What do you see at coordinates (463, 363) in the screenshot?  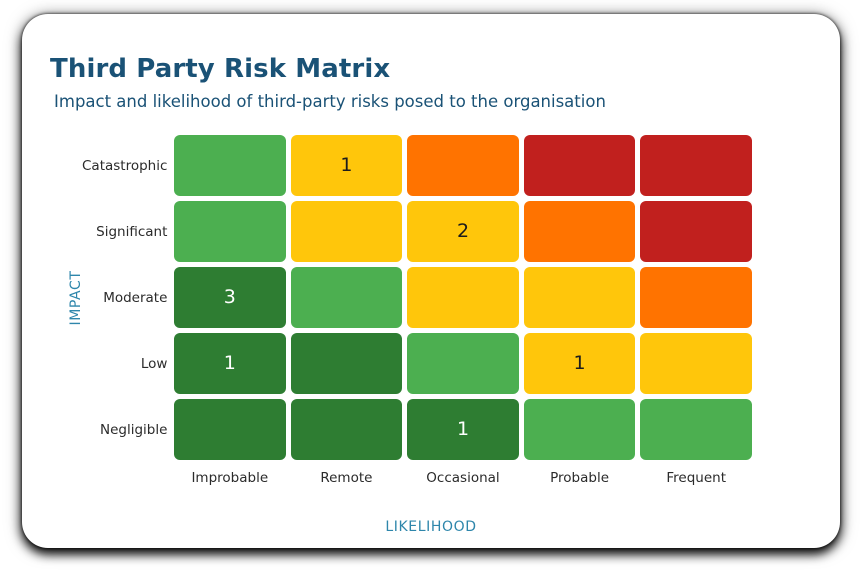 I see `risk-cell-low-occasional` at bounding box center [463, 363].